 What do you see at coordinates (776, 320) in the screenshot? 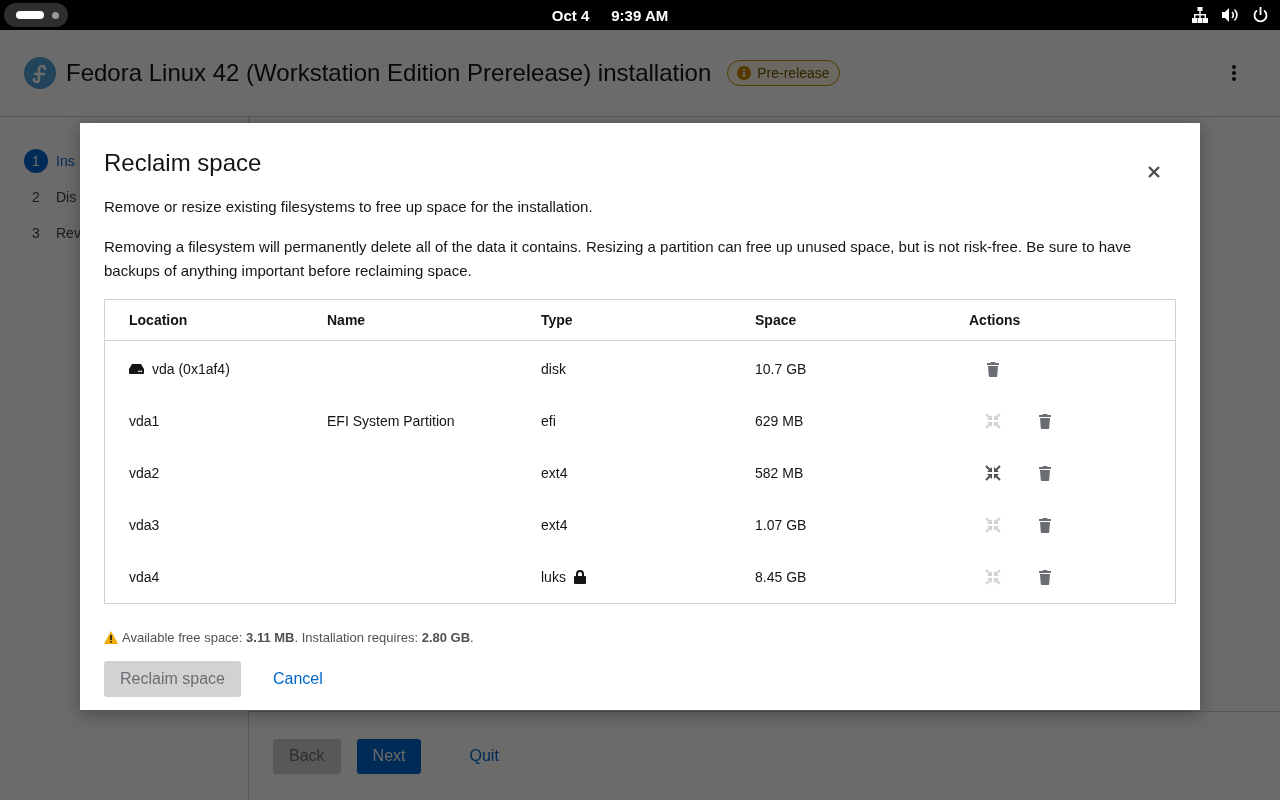
I see `column-header: Space` at bounding box center [776, 320].